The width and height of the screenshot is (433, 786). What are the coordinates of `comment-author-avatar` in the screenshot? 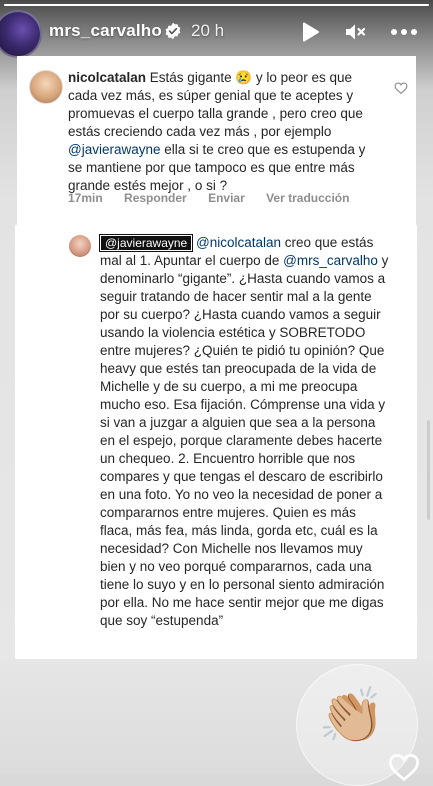 It's located at (46, 87).